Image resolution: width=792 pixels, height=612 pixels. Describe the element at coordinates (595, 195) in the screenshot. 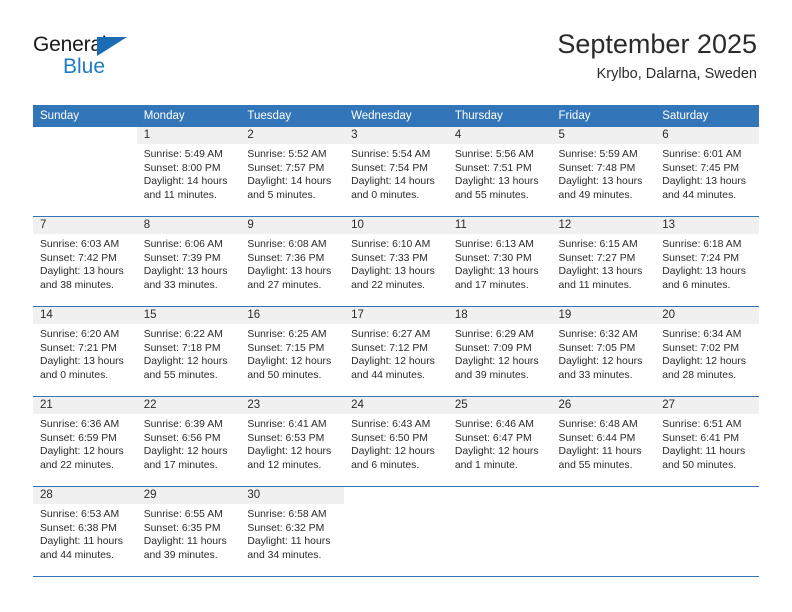

I see `daylight-text-line2: and 49 minutes.` at that location.